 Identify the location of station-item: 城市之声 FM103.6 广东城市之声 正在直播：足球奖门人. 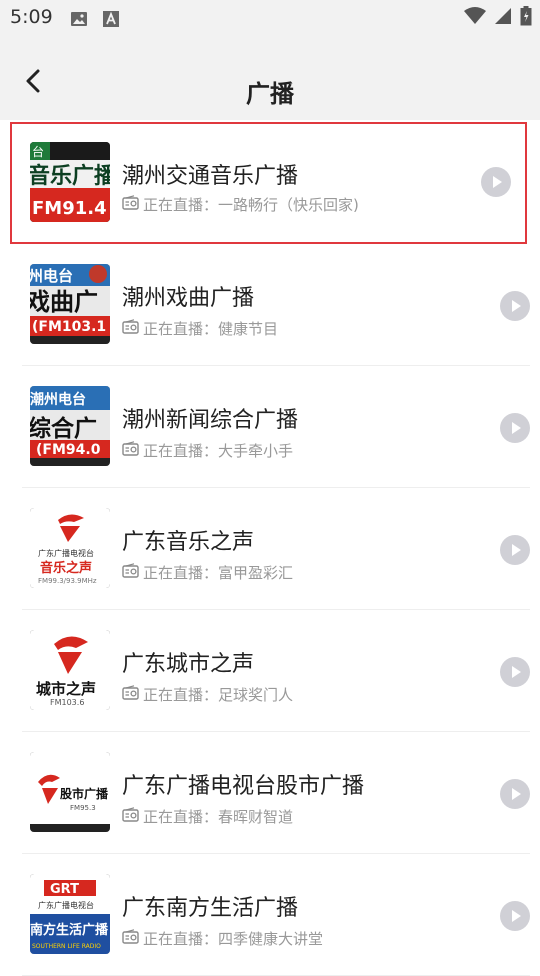
(276, 671).